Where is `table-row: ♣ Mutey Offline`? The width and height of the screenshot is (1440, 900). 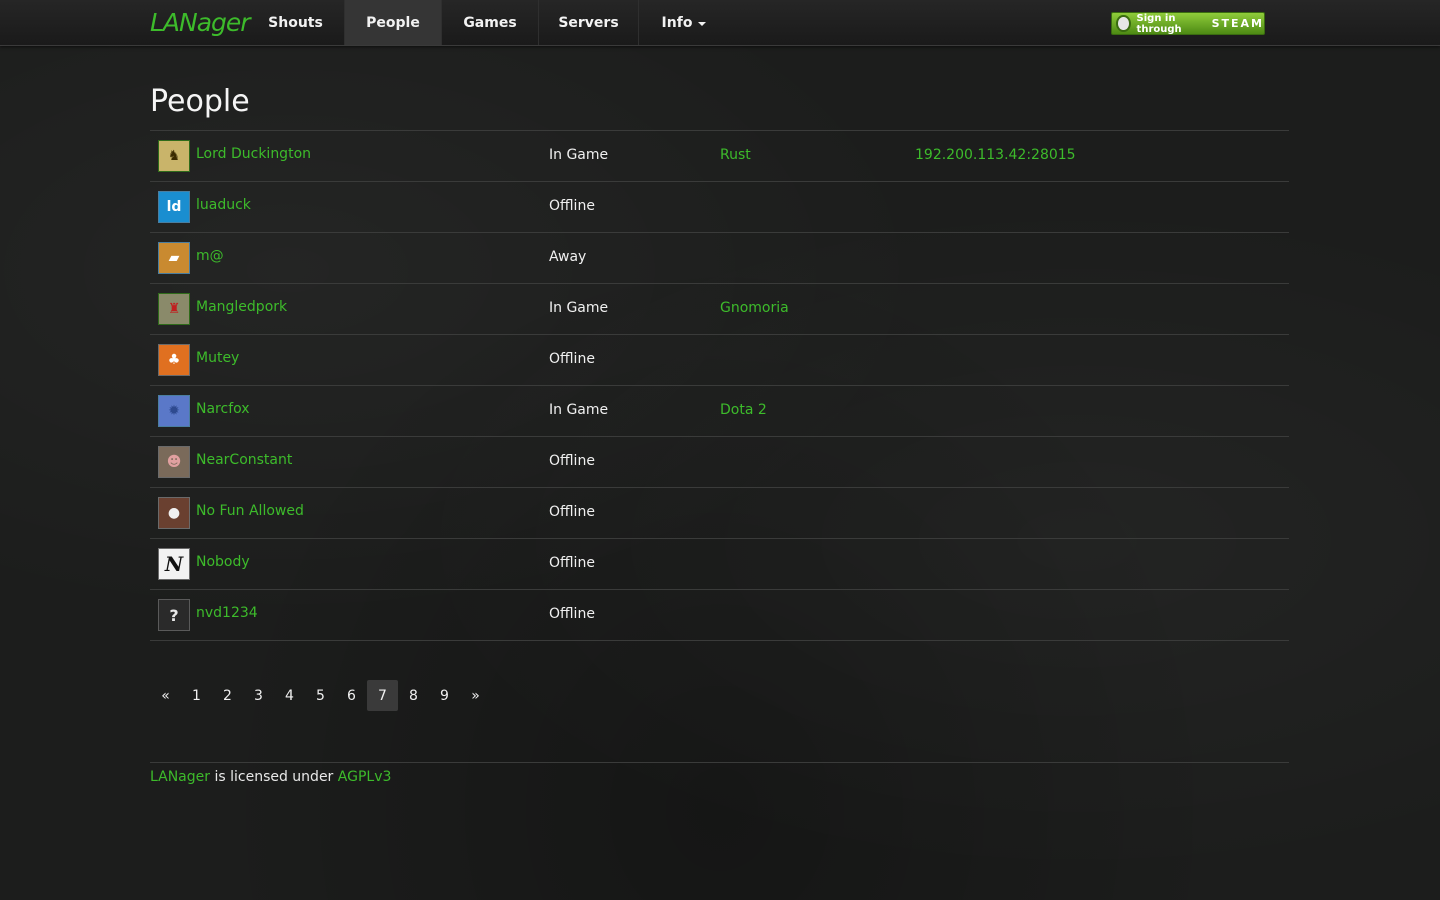
table-row: ♣ Mutey Offline is located at coordinates (719, 359).